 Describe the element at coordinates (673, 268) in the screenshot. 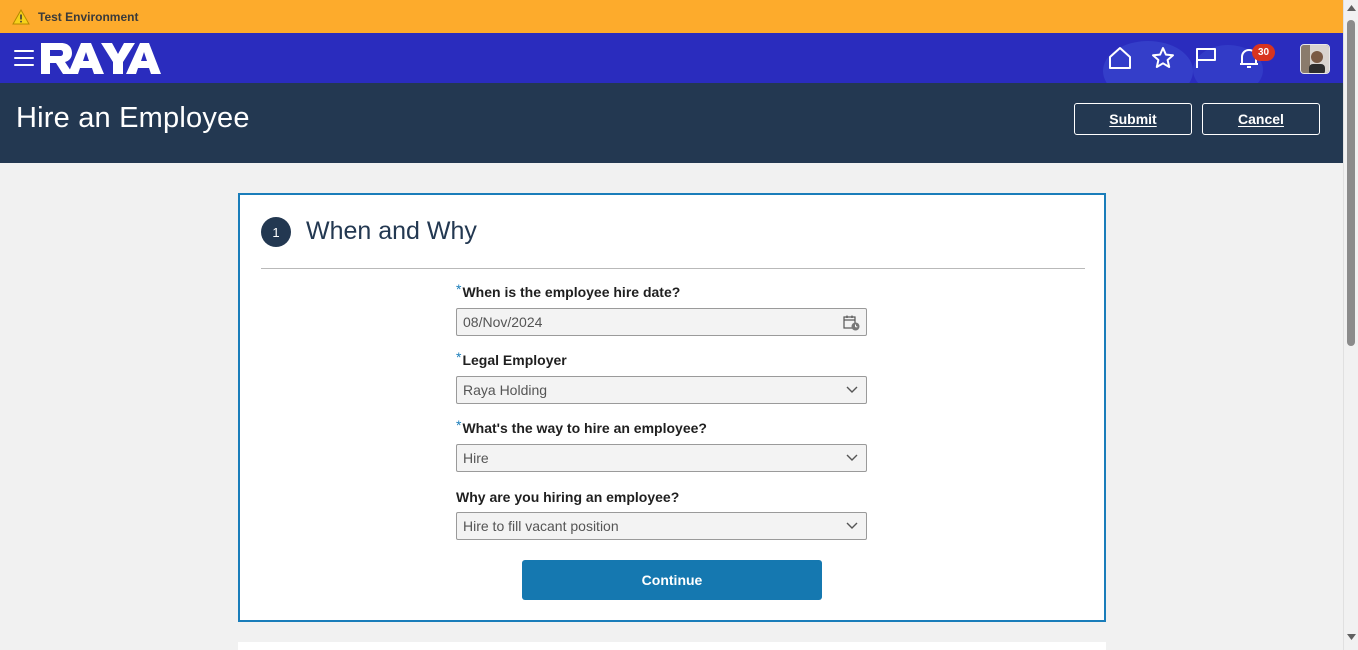

I see `divider` at that location.